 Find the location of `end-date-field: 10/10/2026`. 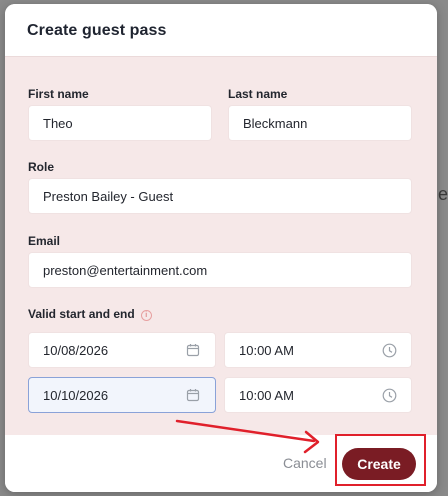

end-date-field: 10/10/2026 is located at coordinates (122, 395).